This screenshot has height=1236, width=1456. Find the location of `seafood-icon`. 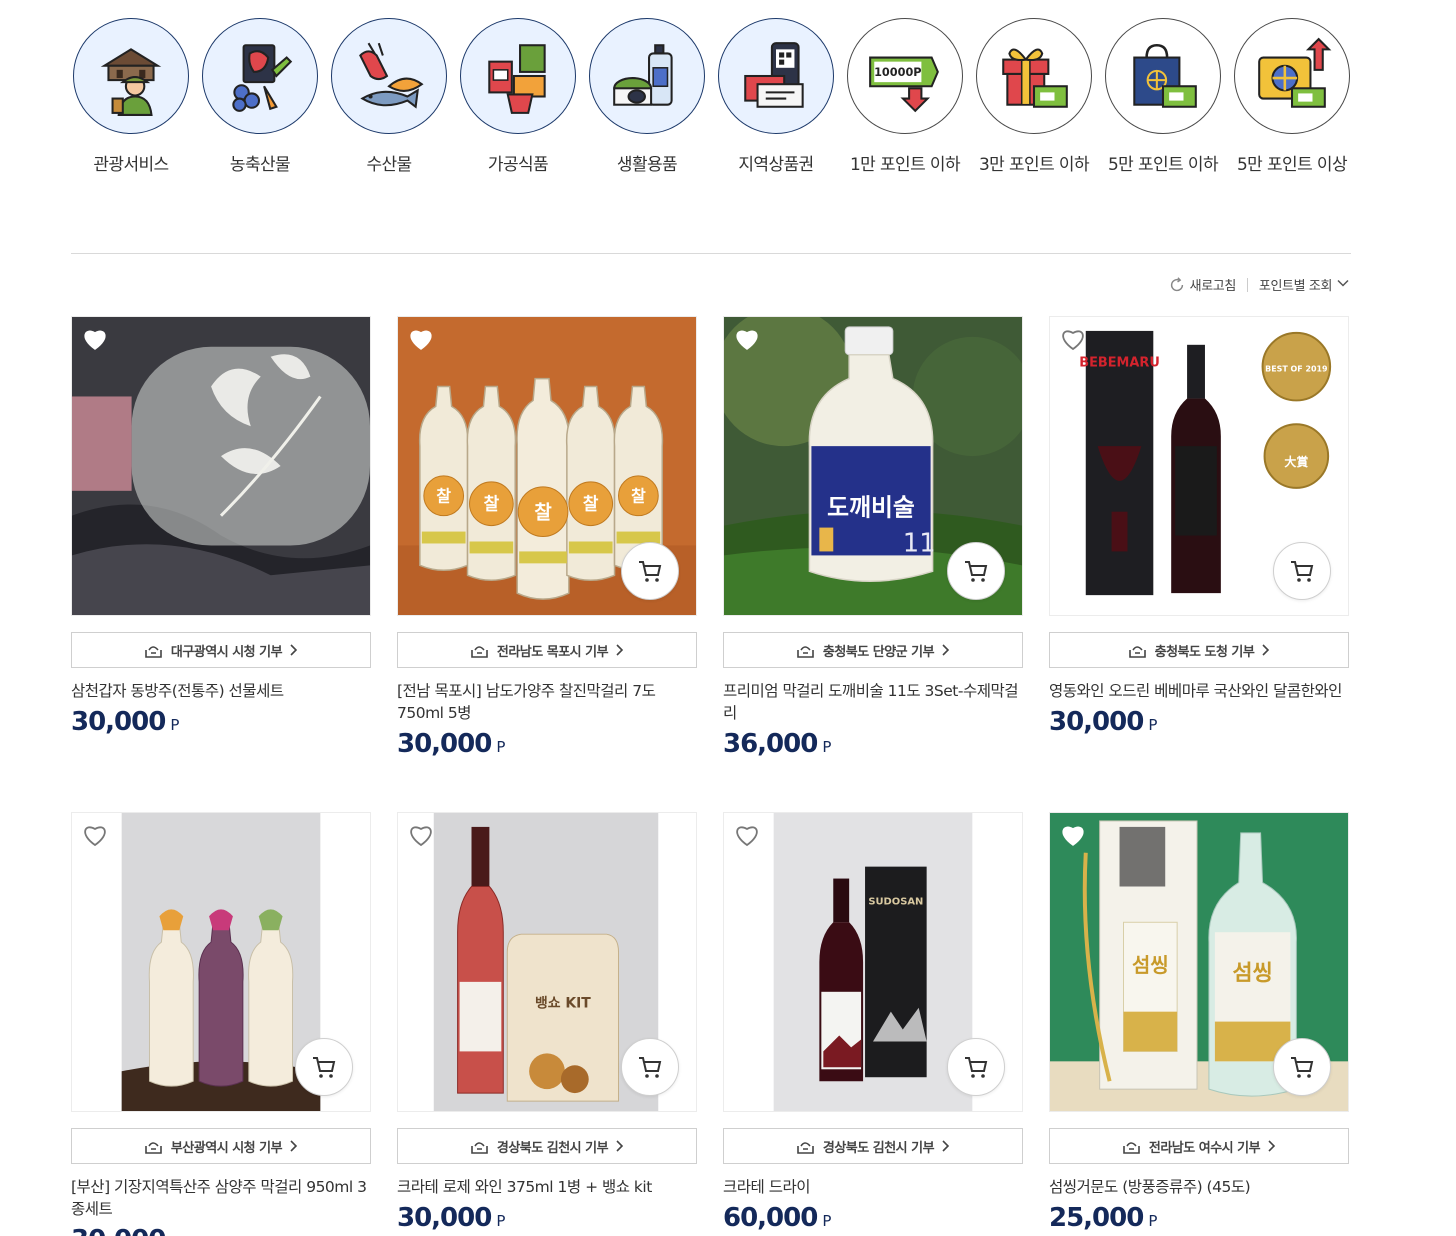

seafood-icon is located at coordinates (389, 76).